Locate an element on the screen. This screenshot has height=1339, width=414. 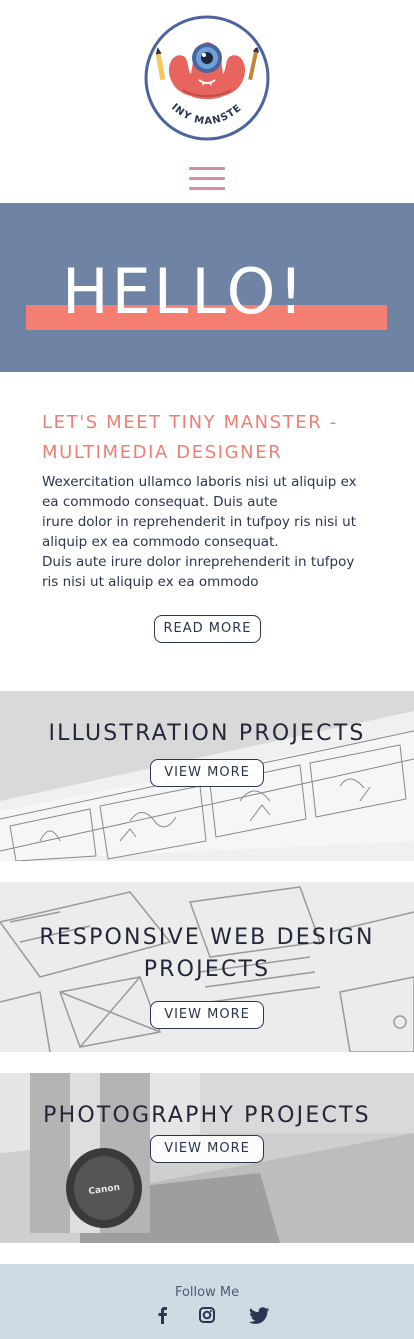
instagram-icon is located at coordinates (207, 1315).